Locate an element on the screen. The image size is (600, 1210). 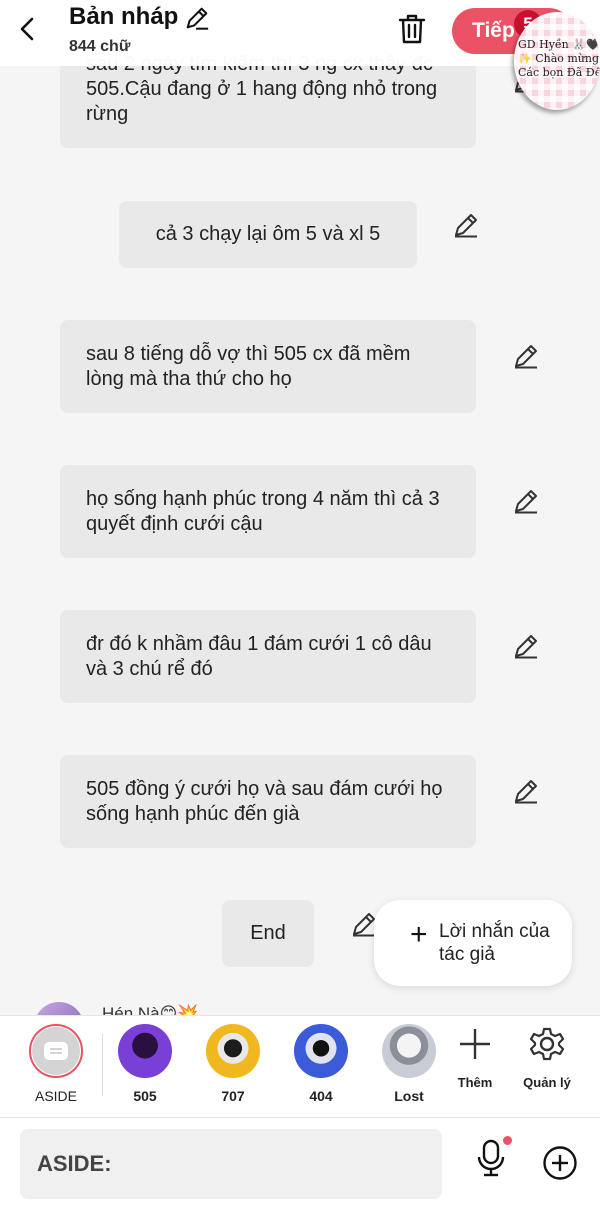
page-title: Bản nháp is located at coordinates (123, 17).